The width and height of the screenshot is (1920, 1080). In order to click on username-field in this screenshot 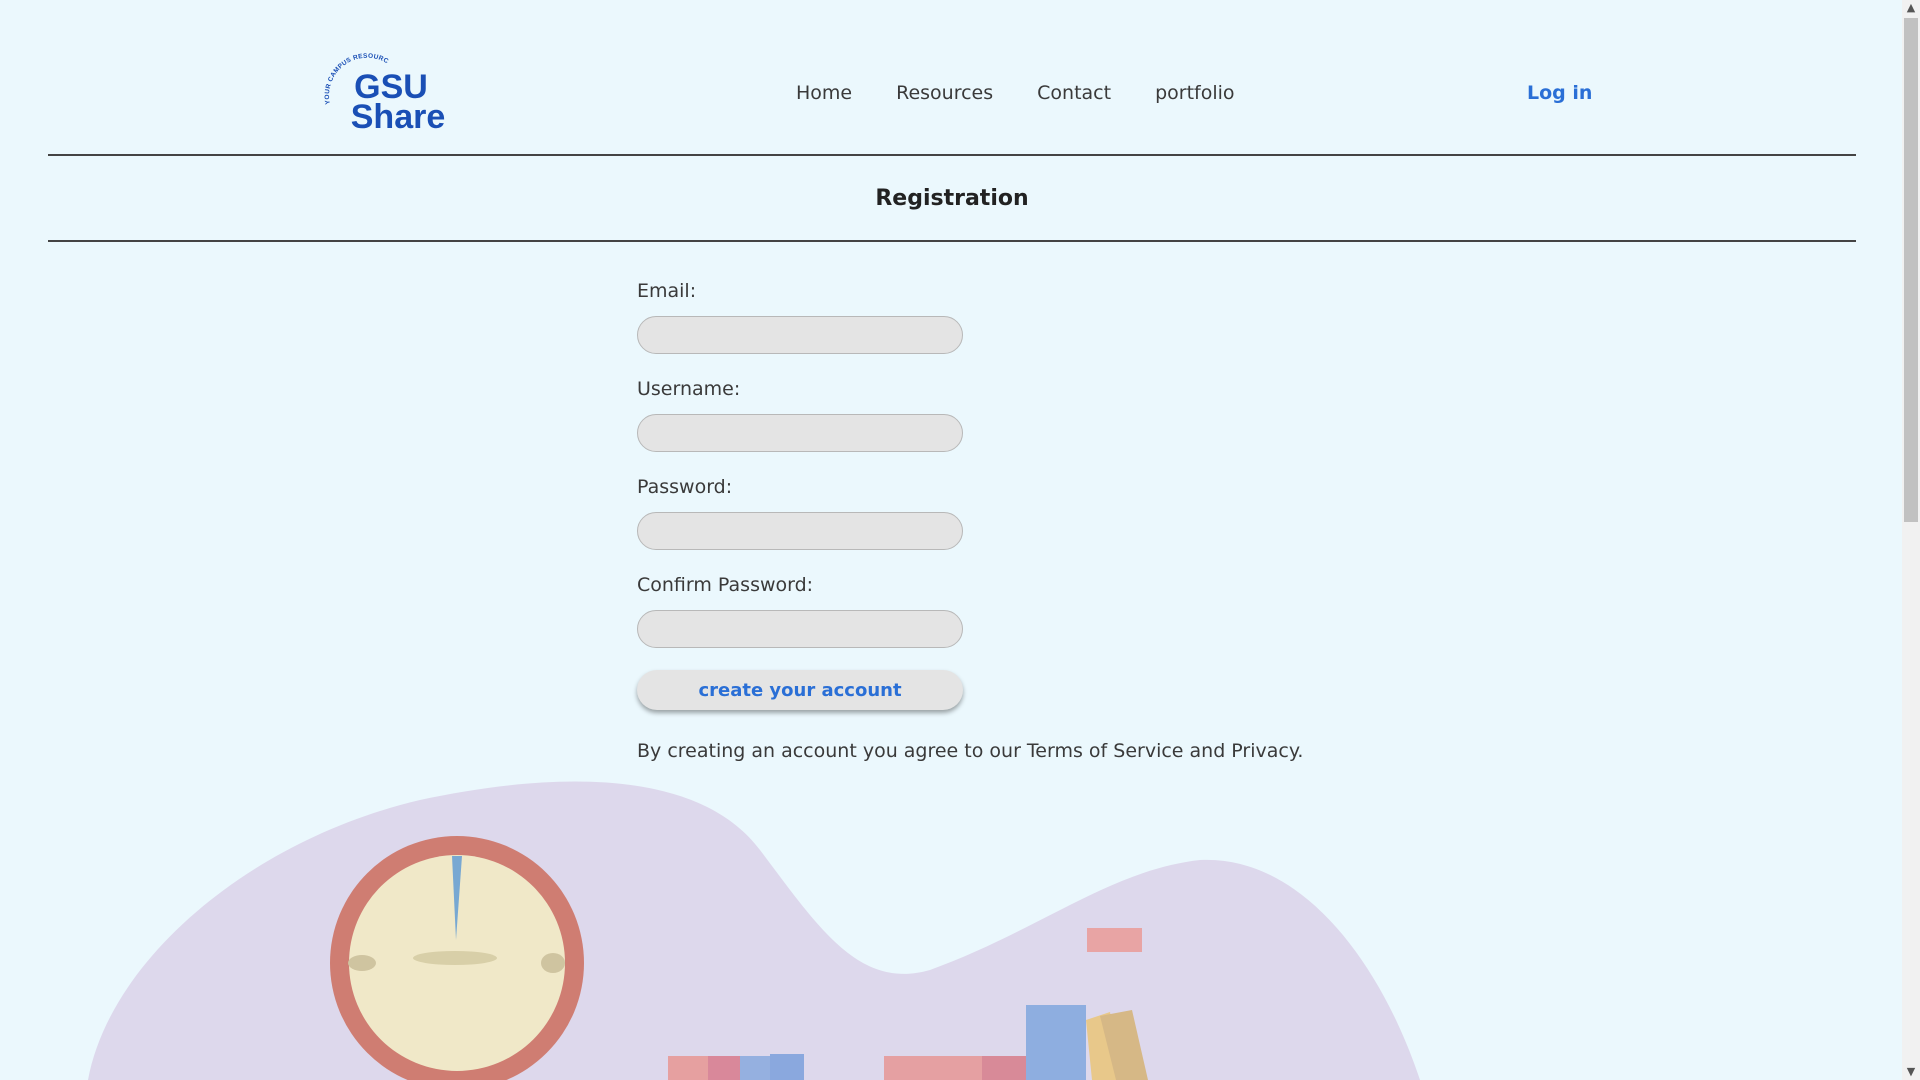, I will do `click(800, 433)`.